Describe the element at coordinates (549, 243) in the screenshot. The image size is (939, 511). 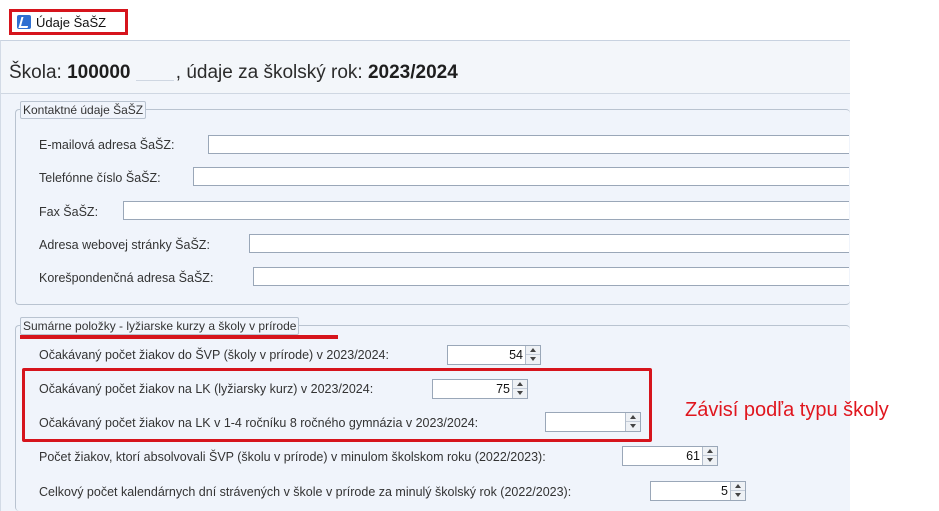
I see `website-field` at that location.